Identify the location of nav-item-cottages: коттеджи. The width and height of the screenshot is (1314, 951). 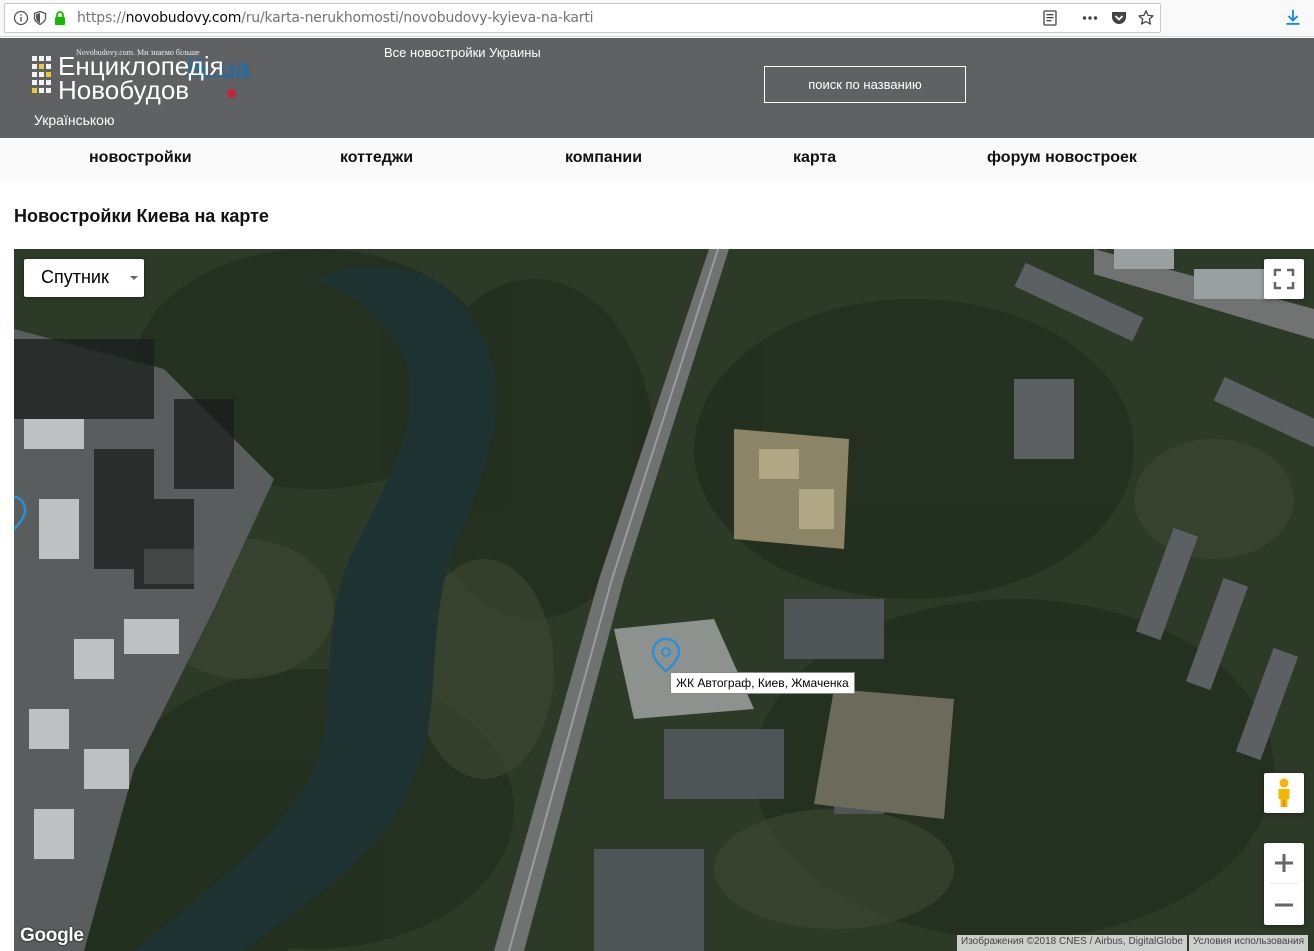
(376, 158).